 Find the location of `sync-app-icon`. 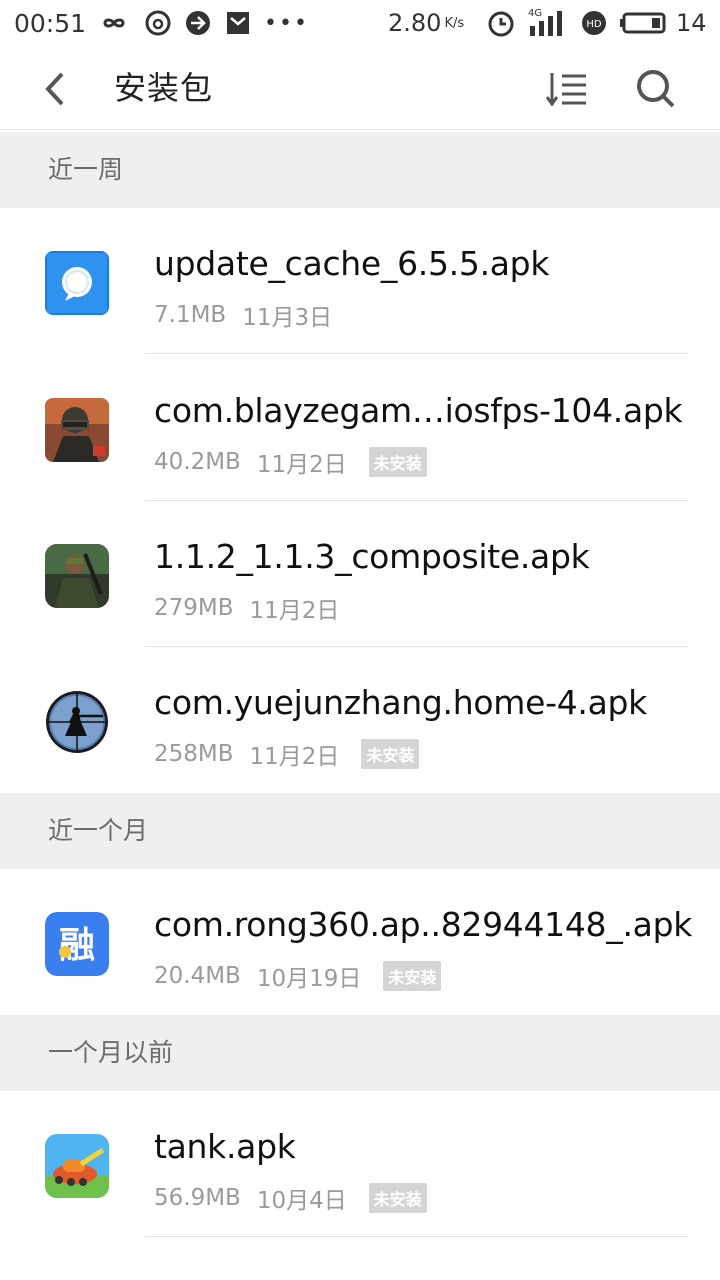

sync-app-icon is located at coordinates (198, 23).